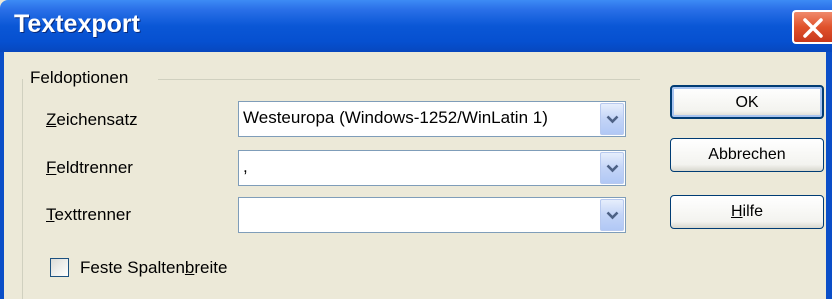 The image size is (832, 299). Describe the element at coordinates (752, 211) in the screenshot. I see `help-button-text: ilfe` at that location.